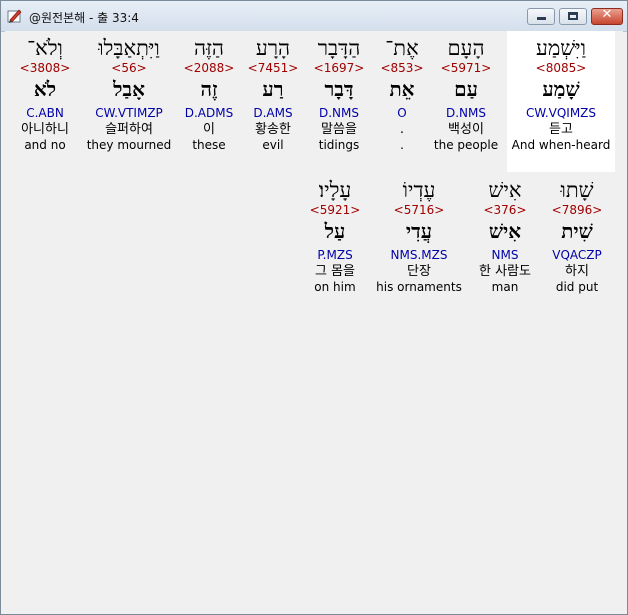  What do you see at coordinates (577, 231) in the screenshot?
I see `lemma: שִׁית` at bounding box center [577, 231].